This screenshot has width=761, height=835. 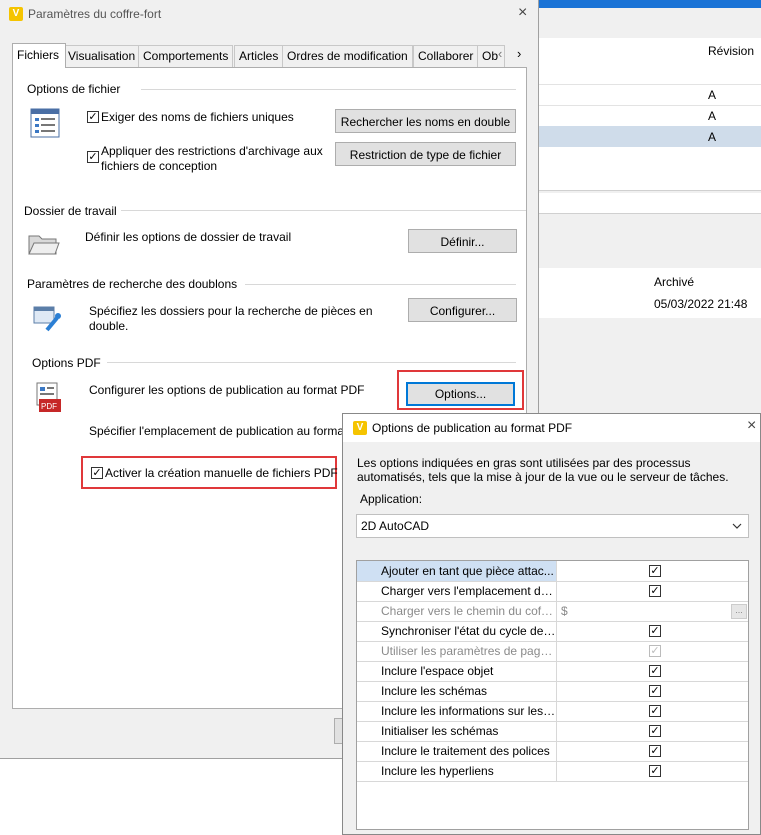 I want to click on working-folder-heading: Dossier de travail, so click(x=70, y=211).